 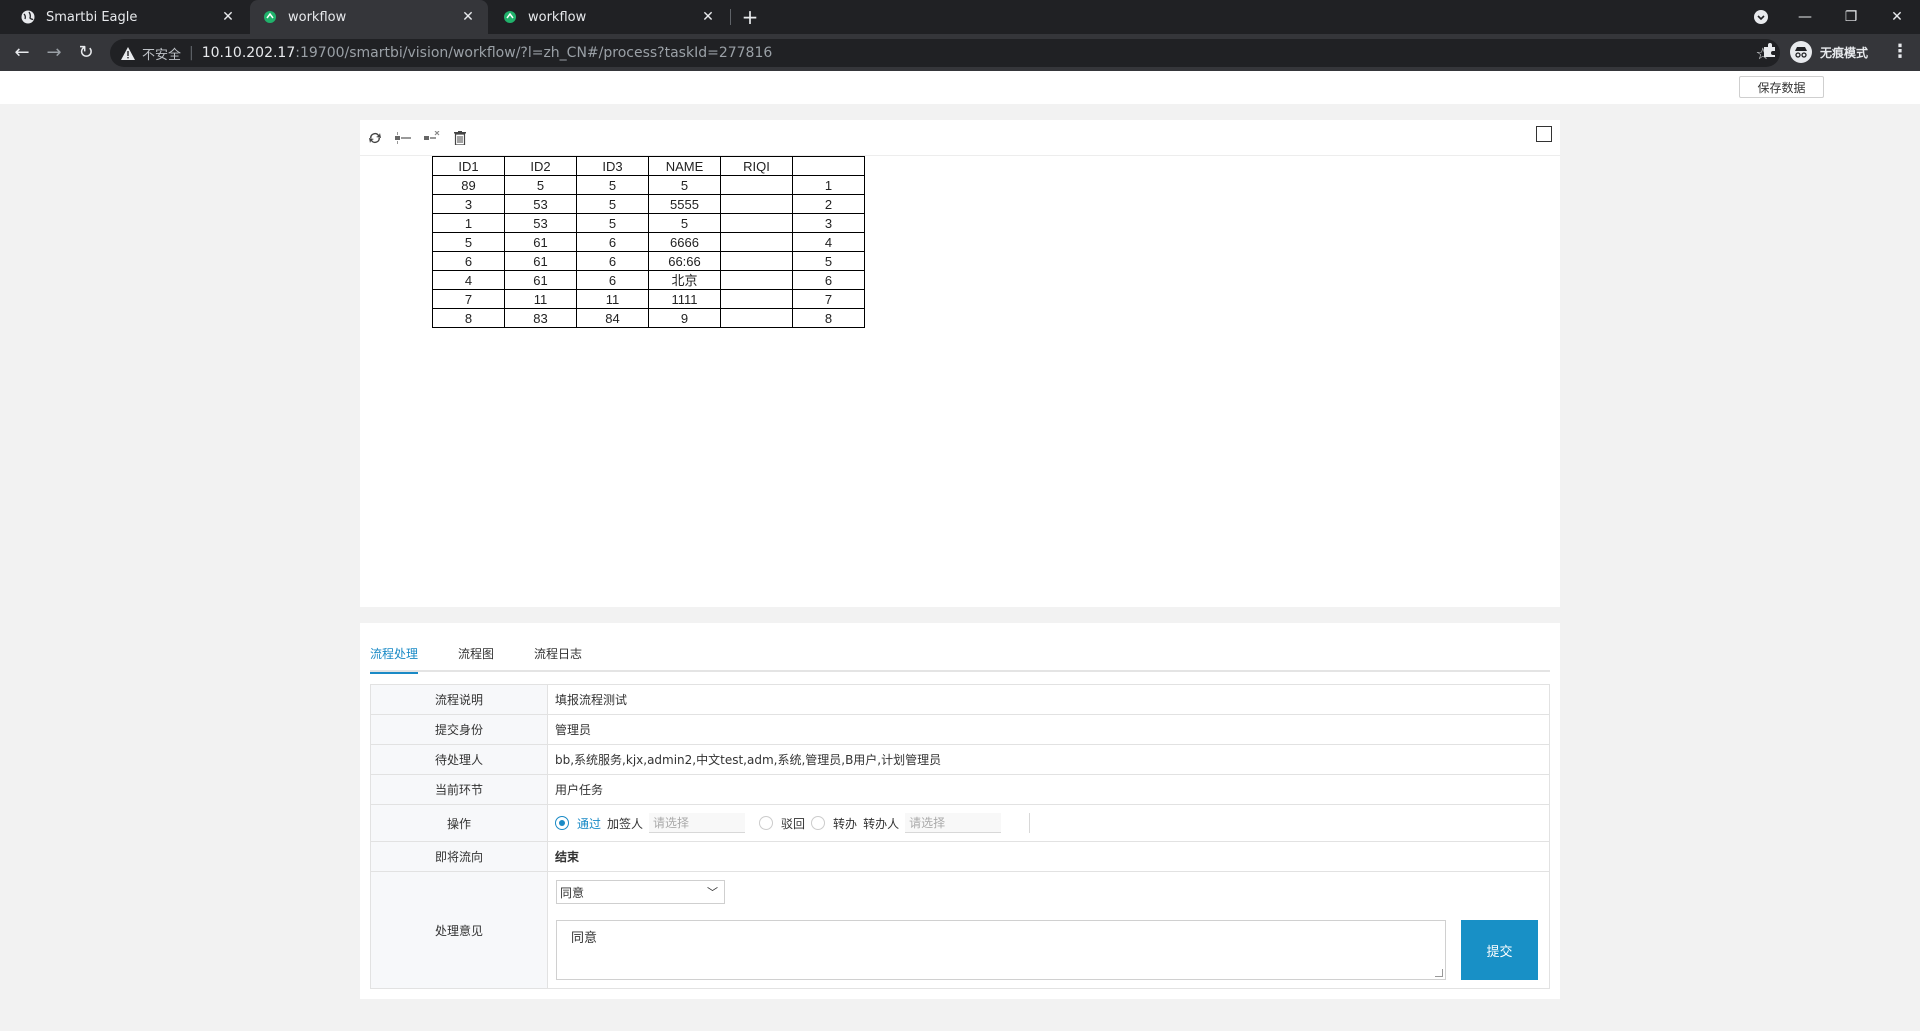 I want to click on table-cell: 1111, so click(x=684, y=299).